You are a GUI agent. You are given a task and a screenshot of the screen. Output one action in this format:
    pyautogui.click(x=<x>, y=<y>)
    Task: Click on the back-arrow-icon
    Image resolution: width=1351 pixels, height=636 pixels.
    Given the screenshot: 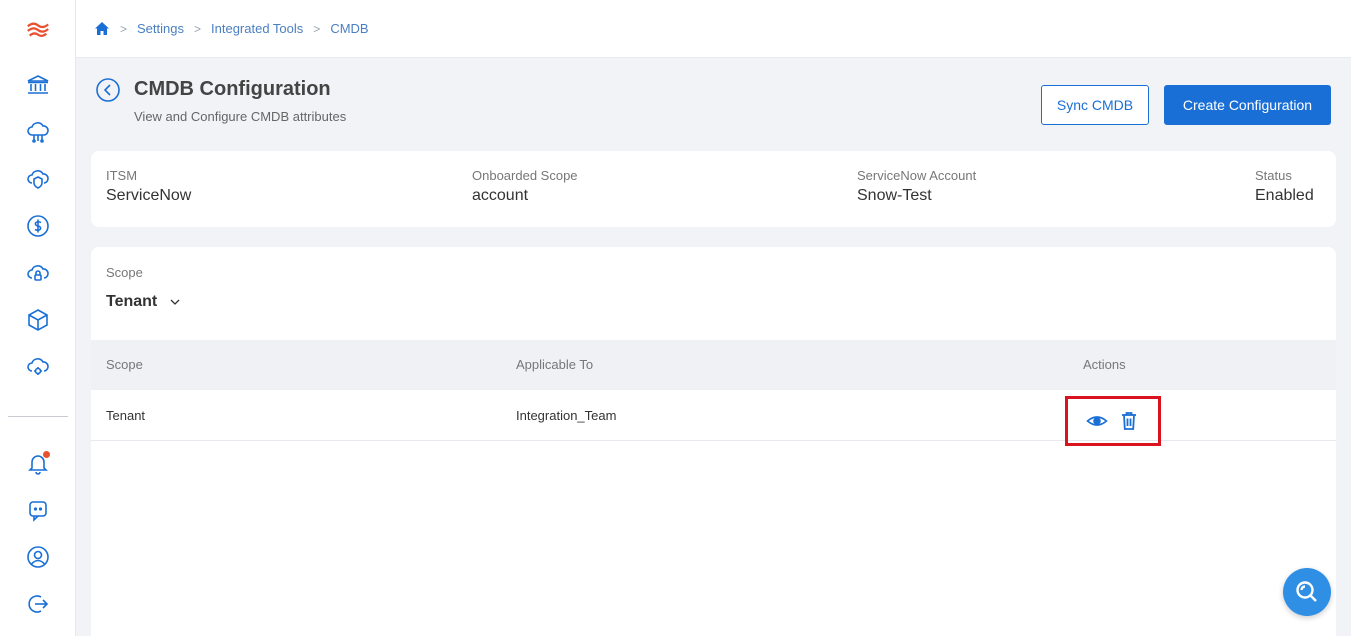 What is the action you would take?
    pyautogui.click(x=108, y=90)
    